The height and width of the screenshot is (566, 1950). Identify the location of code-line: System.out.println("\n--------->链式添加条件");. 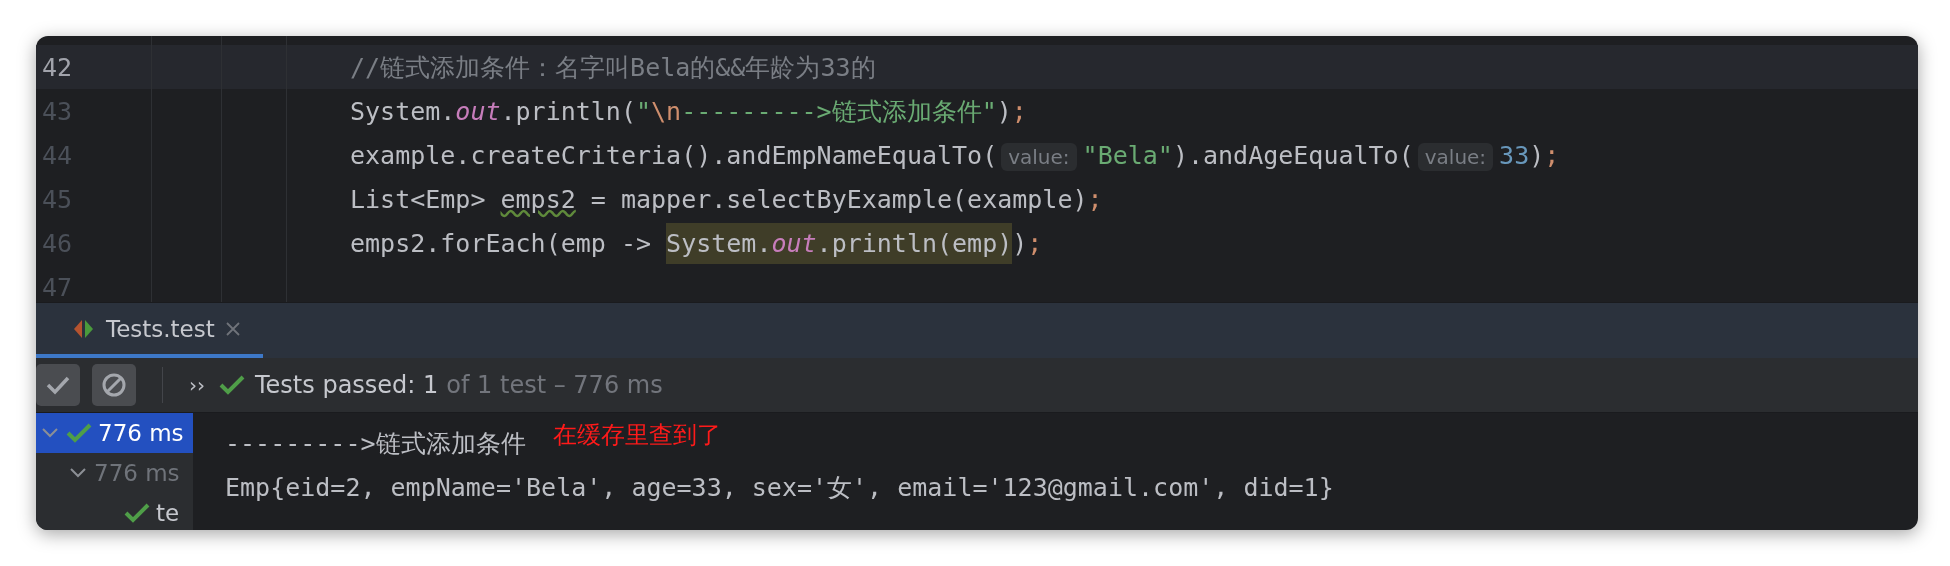
(688, 111).